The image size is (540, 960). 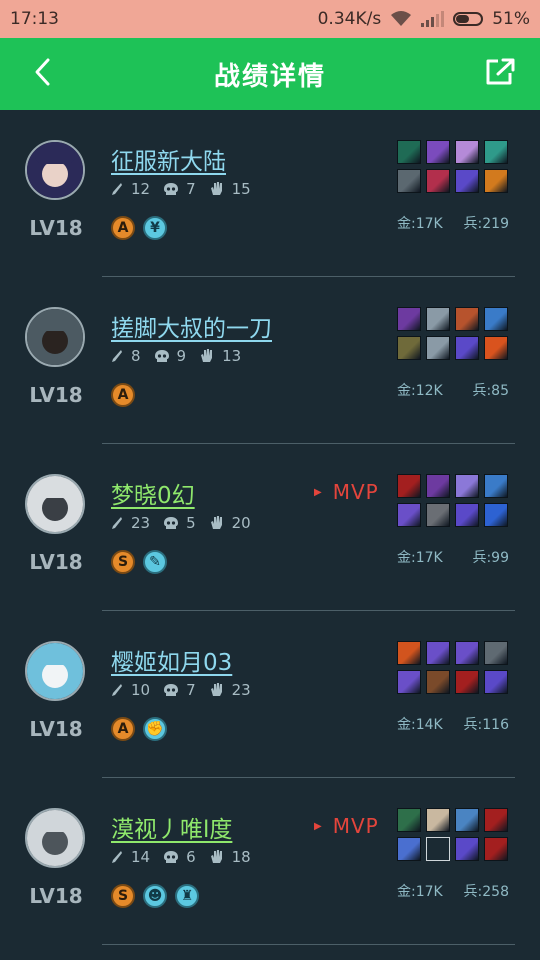 What do you see at coordinates (453, 557) in the screenshot?
I see `economy-stats: 金:17K 兵:99` at bounding box center [453, 557].